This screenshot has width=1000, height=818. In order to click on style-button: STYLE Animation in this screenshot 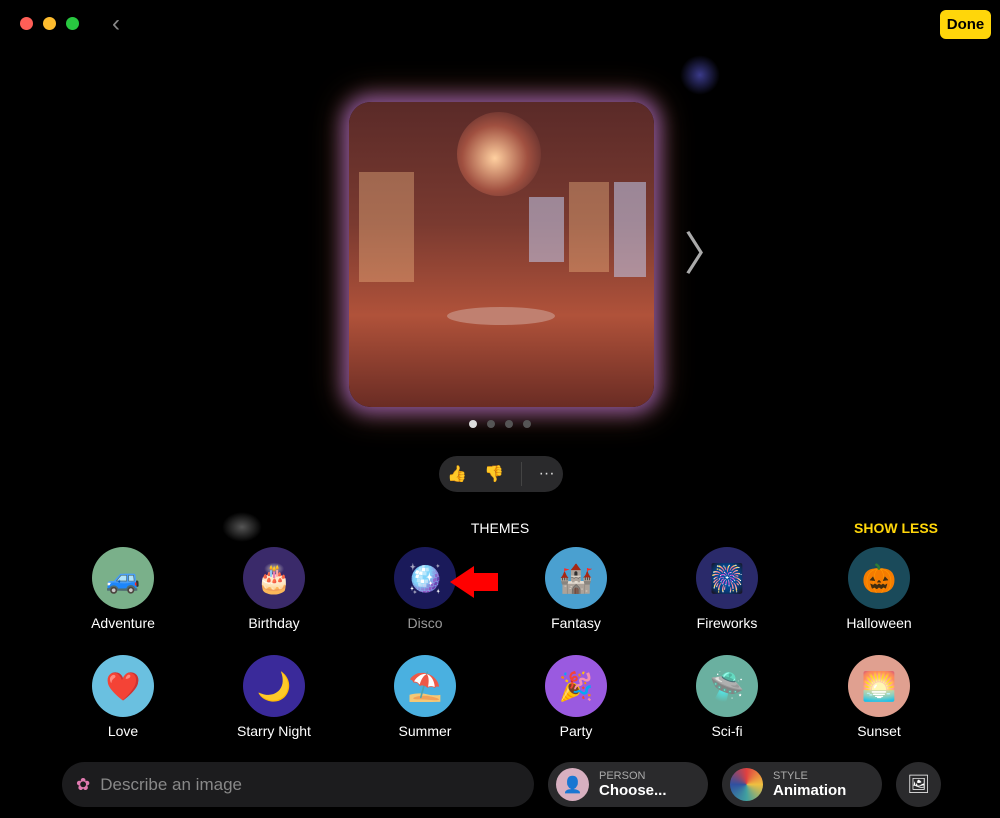, I will do `click(802, 784)`.